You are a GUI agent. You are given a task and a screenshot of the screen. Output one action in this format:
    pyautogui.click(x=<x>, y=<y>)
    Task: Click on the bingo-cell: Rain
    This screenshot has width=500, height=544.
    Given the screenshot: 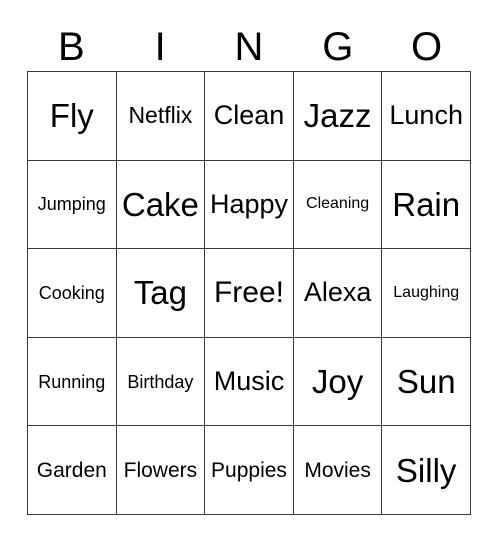 What is the action you would take?
    pyautogui.click(x=426, y=205)
    